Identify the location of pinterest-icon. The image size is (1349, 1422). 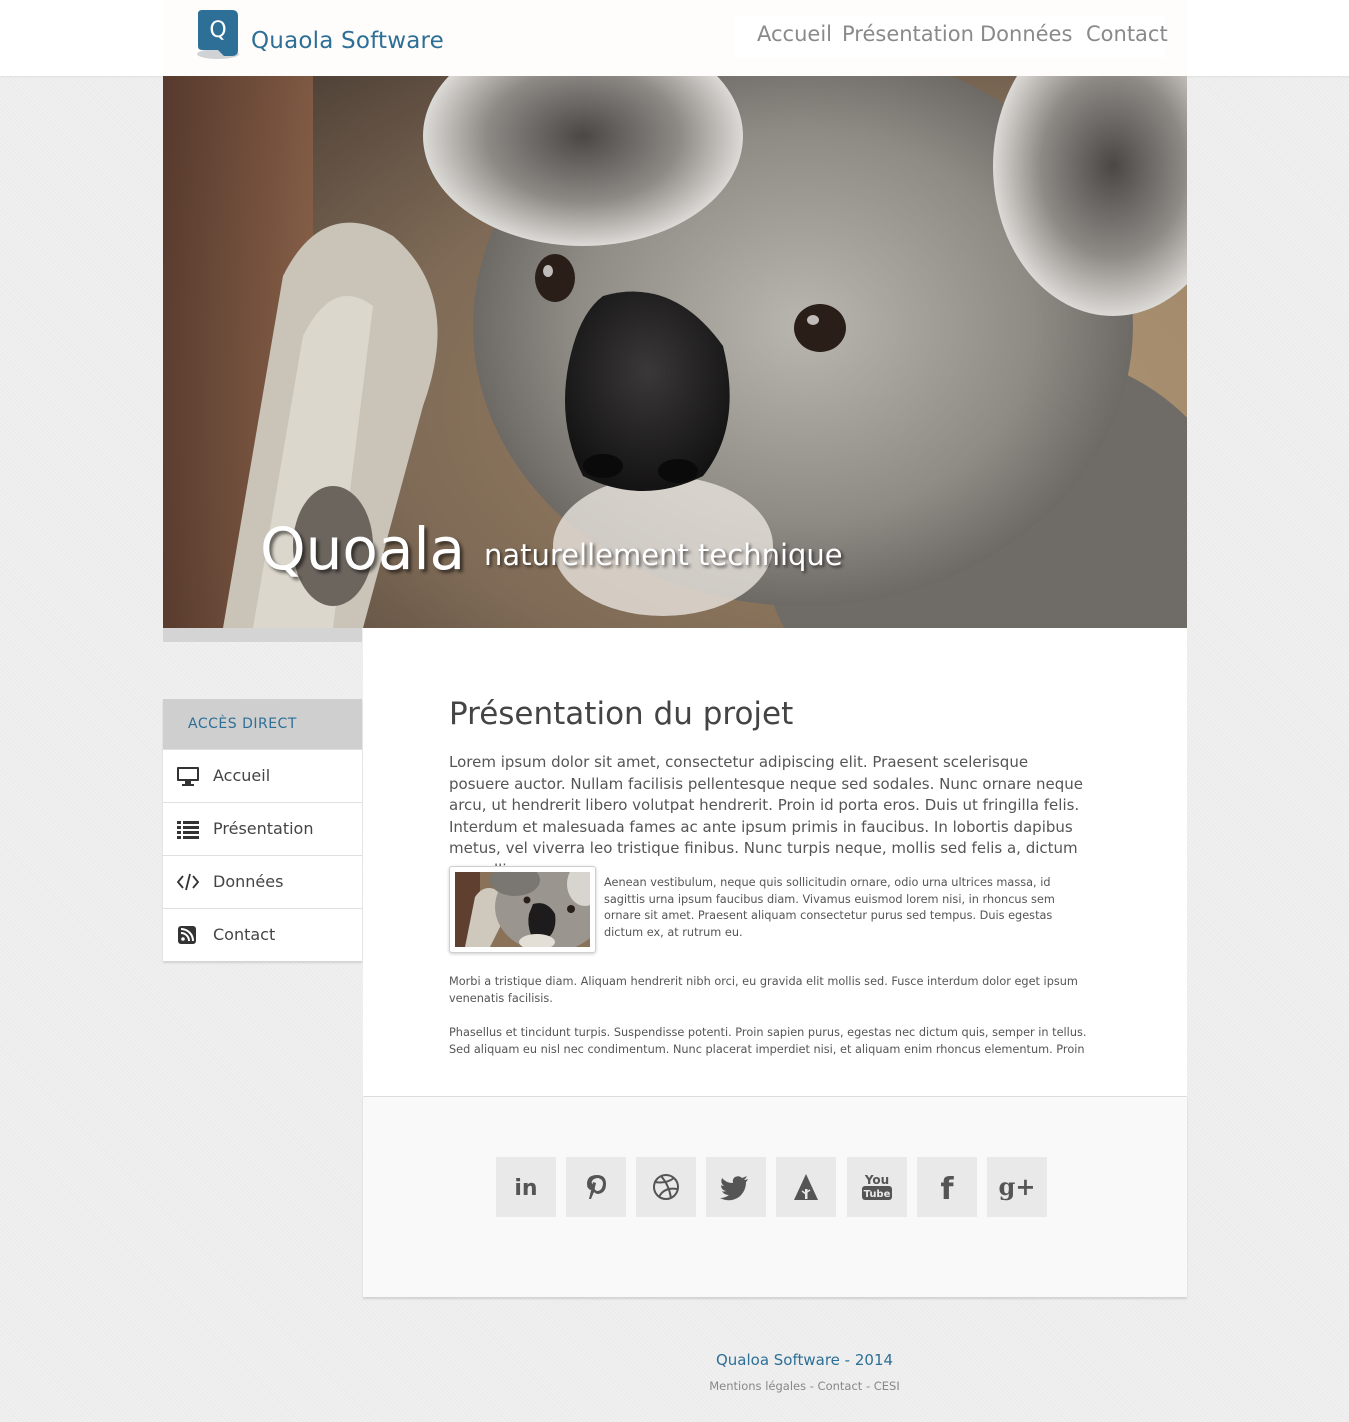
(596, 1187).